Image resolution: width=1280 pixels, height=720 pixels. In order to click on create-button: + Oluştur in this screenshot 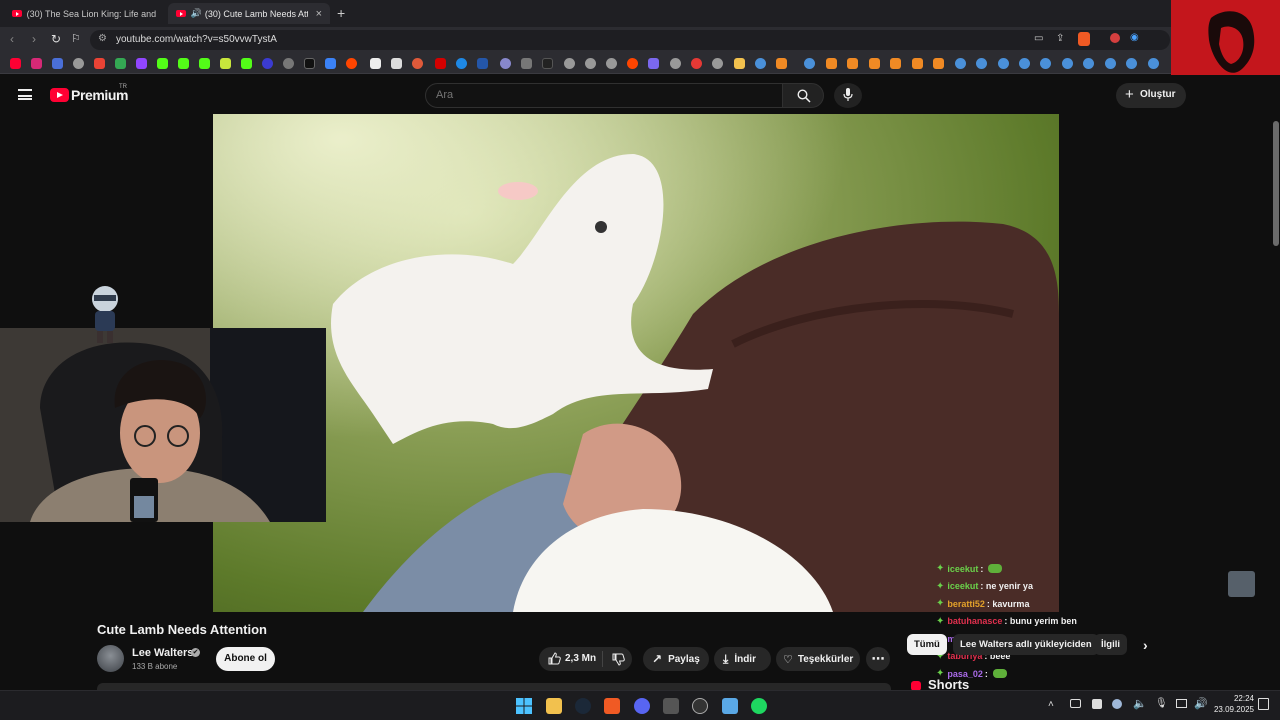, I will do `click(1151, 95)`.